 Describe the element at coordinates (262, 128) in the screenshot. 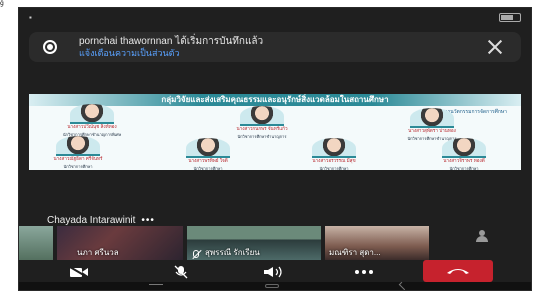

I see `profile-name: นางสาวกนกพร จันทร์แก้ว` at that location.